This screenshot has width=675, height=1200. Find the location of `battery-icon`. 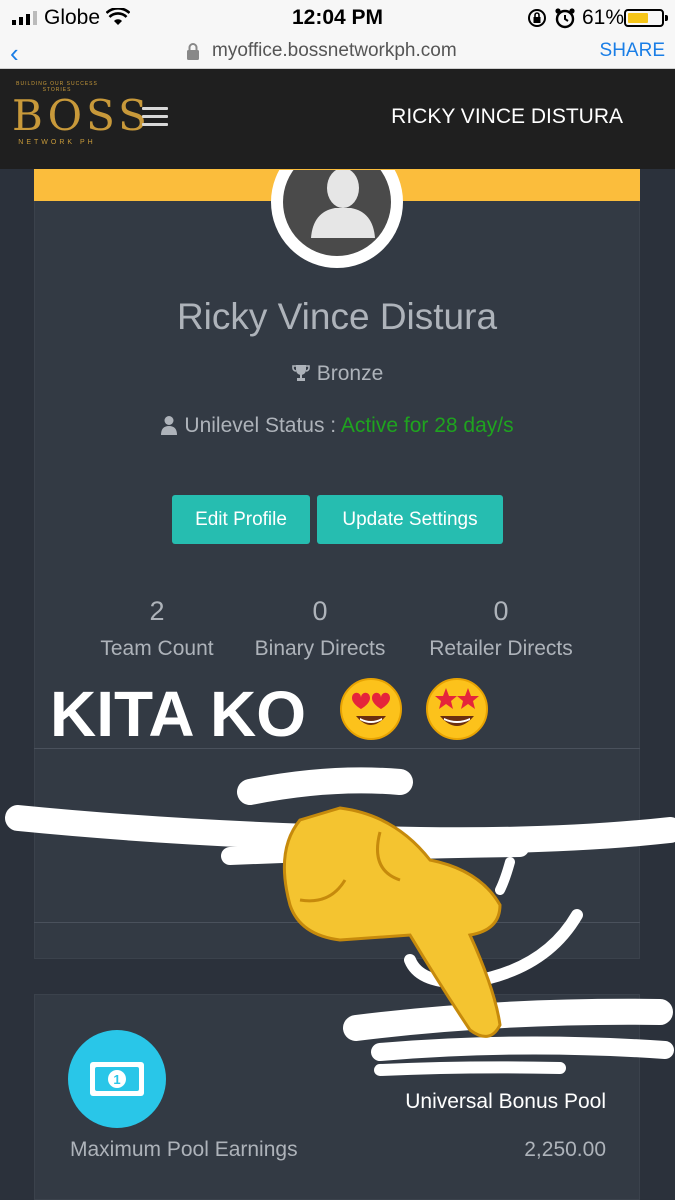

battery-icon is located at coordinates (646, 18).